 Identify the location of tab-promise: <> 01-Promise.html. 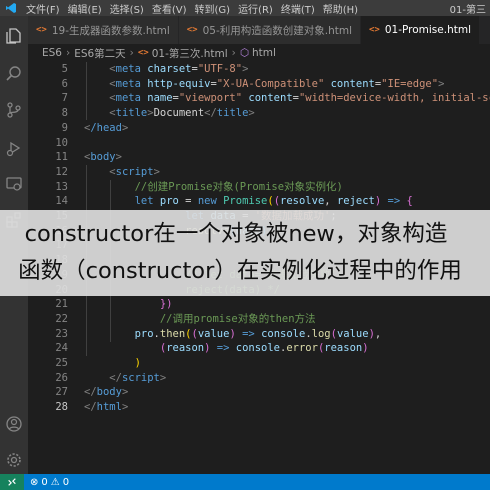
(420, 30).